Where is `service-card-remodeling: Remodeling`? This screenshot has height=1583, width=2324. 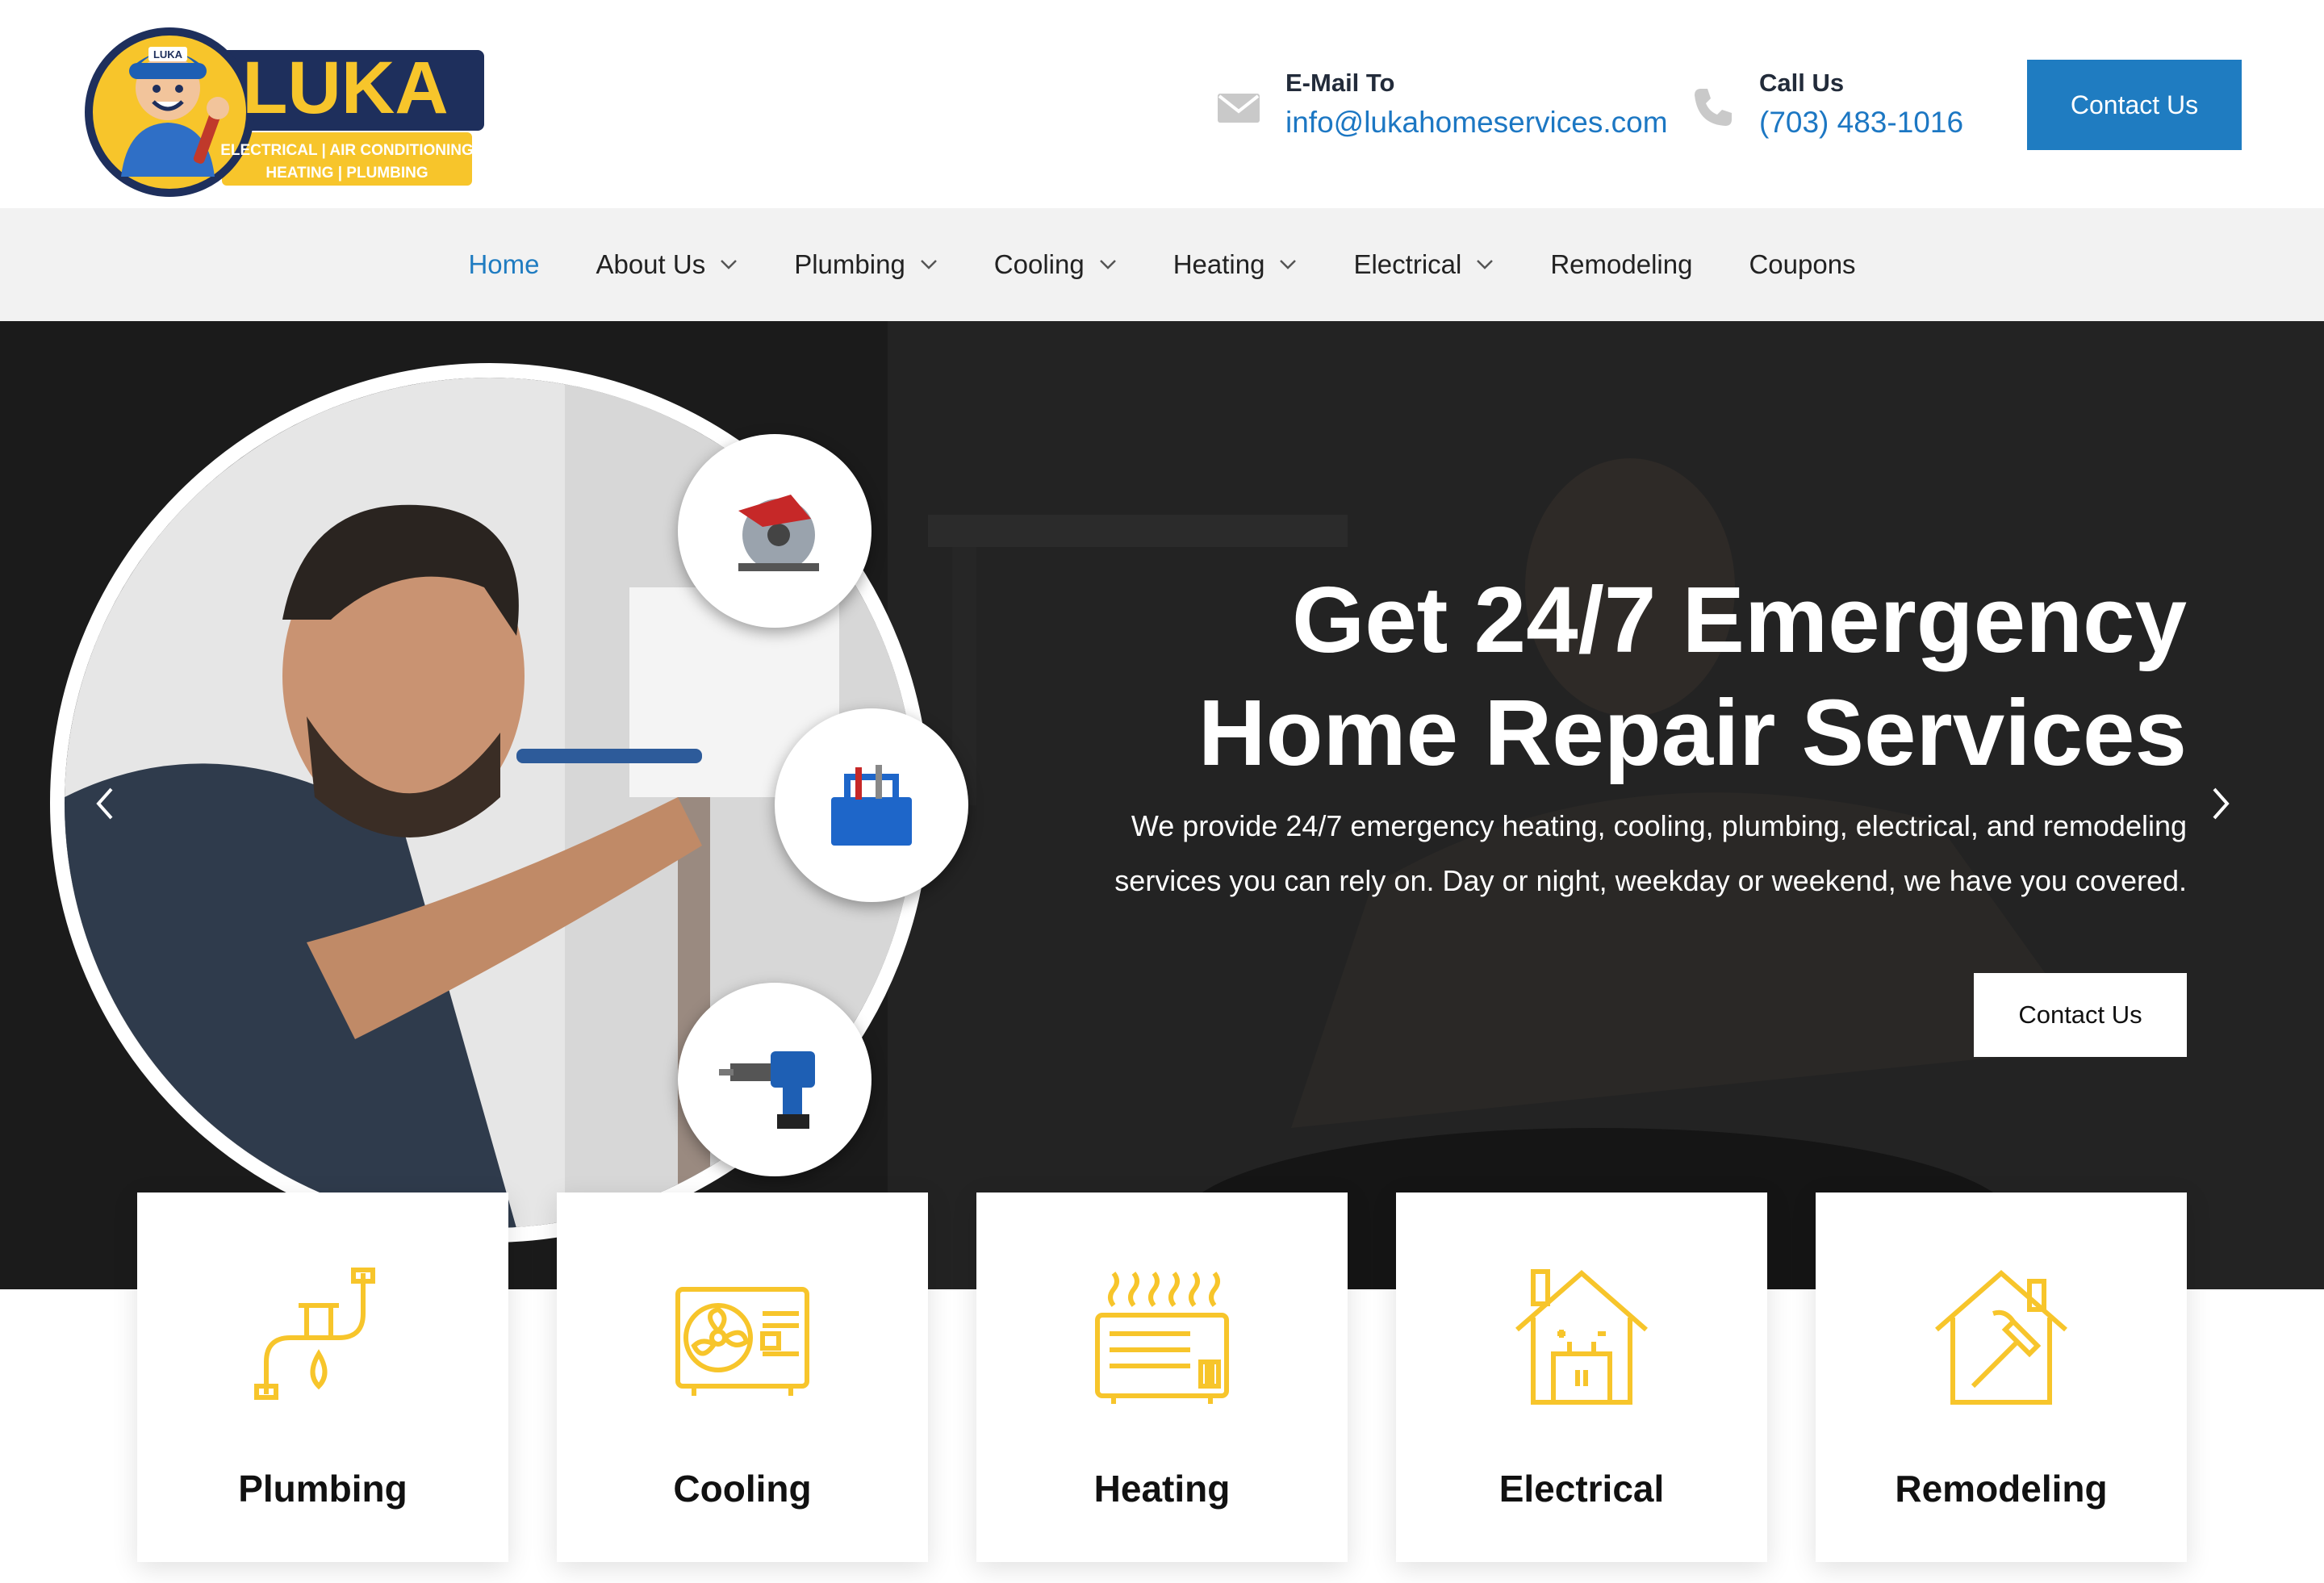
service-card-remodeling: Remodeling is located at coordinates (2002, 1377).